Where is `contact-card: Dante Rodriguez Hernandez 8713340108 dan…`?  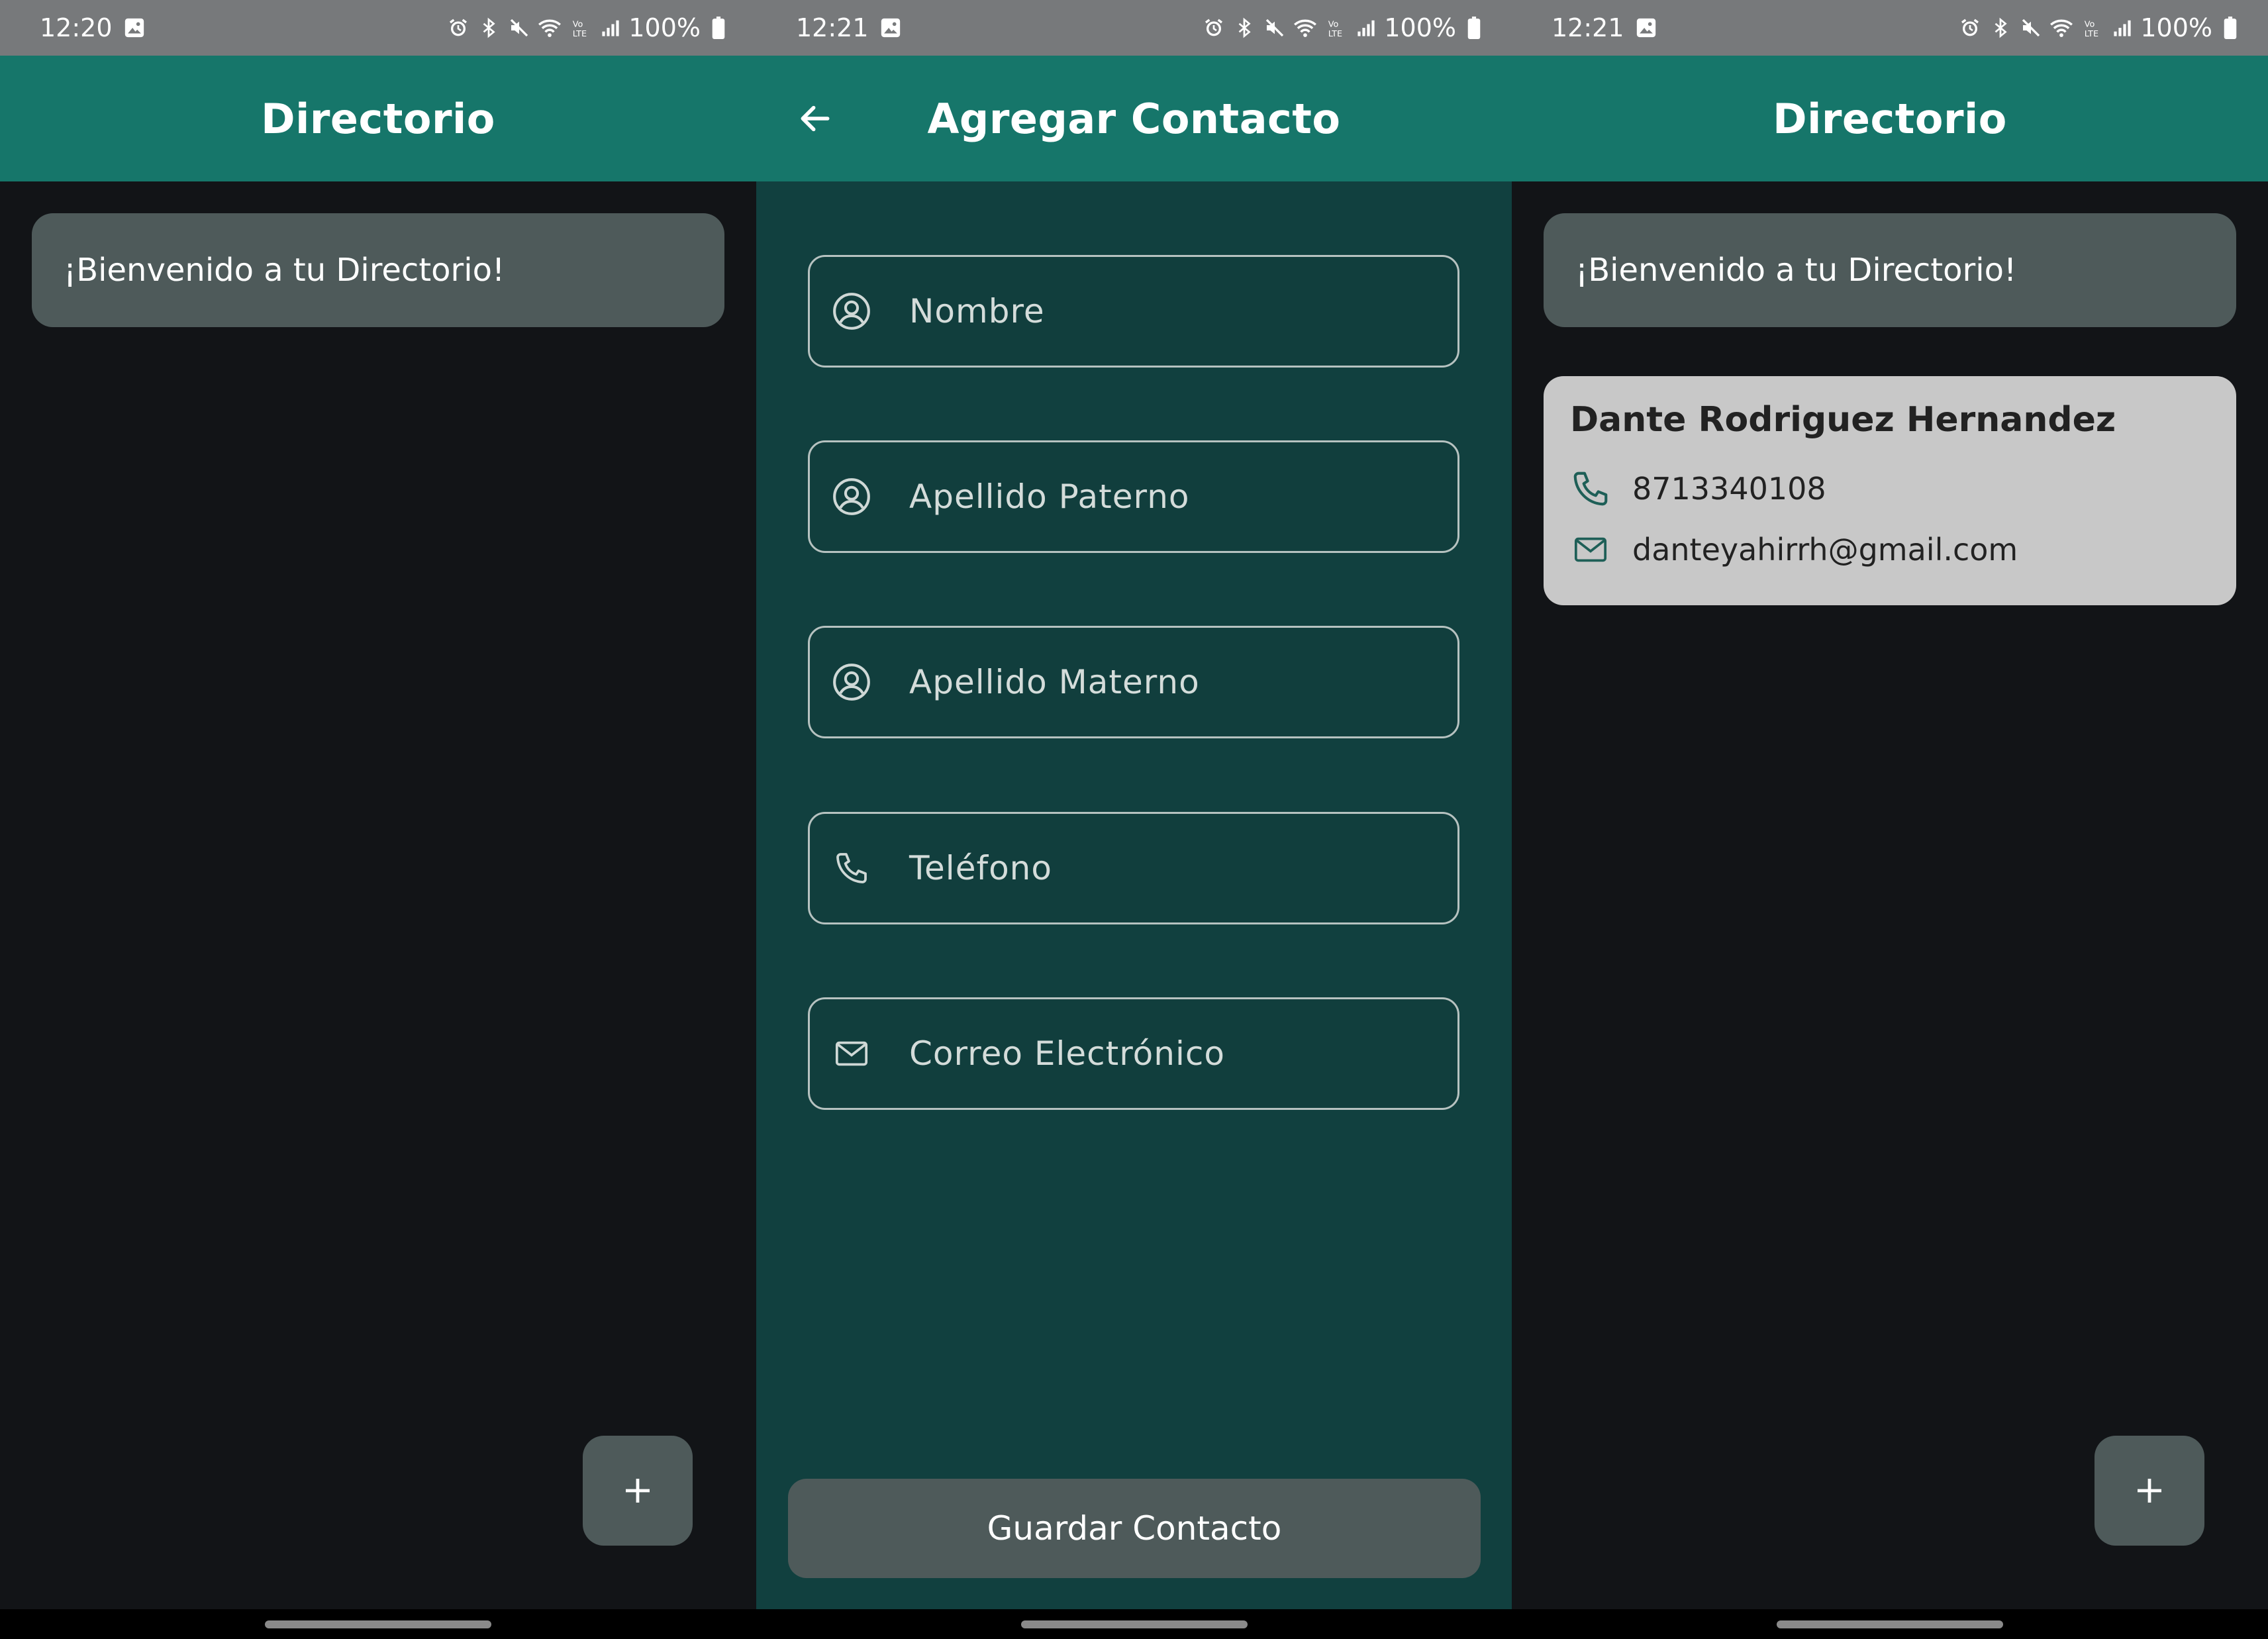 contact-card: Dante Rodriguez Hernandez 8713340108 dan… is located at coordinates (1890, 491).